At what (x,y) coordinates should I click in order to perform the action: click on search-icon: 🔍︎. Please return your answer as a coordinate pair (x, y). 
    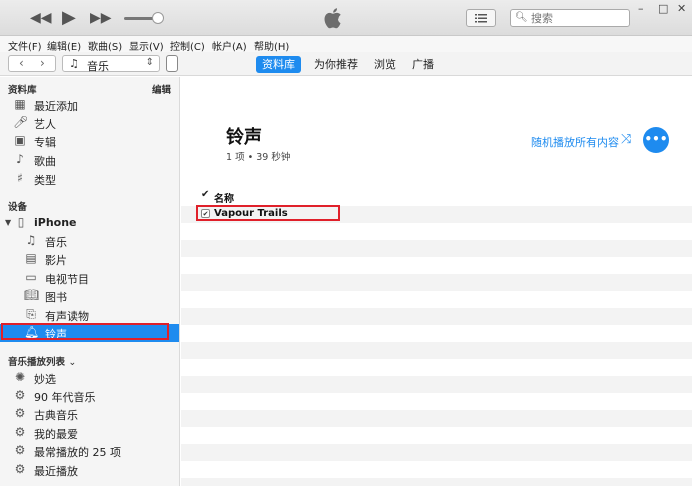
    Looking at the image, I should click on (521, 17).